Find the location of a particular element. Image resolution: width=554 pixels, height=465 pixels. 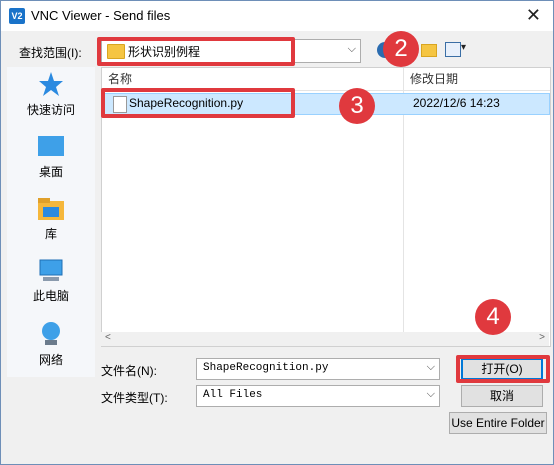

place-quick-access: 快速访问 is located at coordinates (51, 94).